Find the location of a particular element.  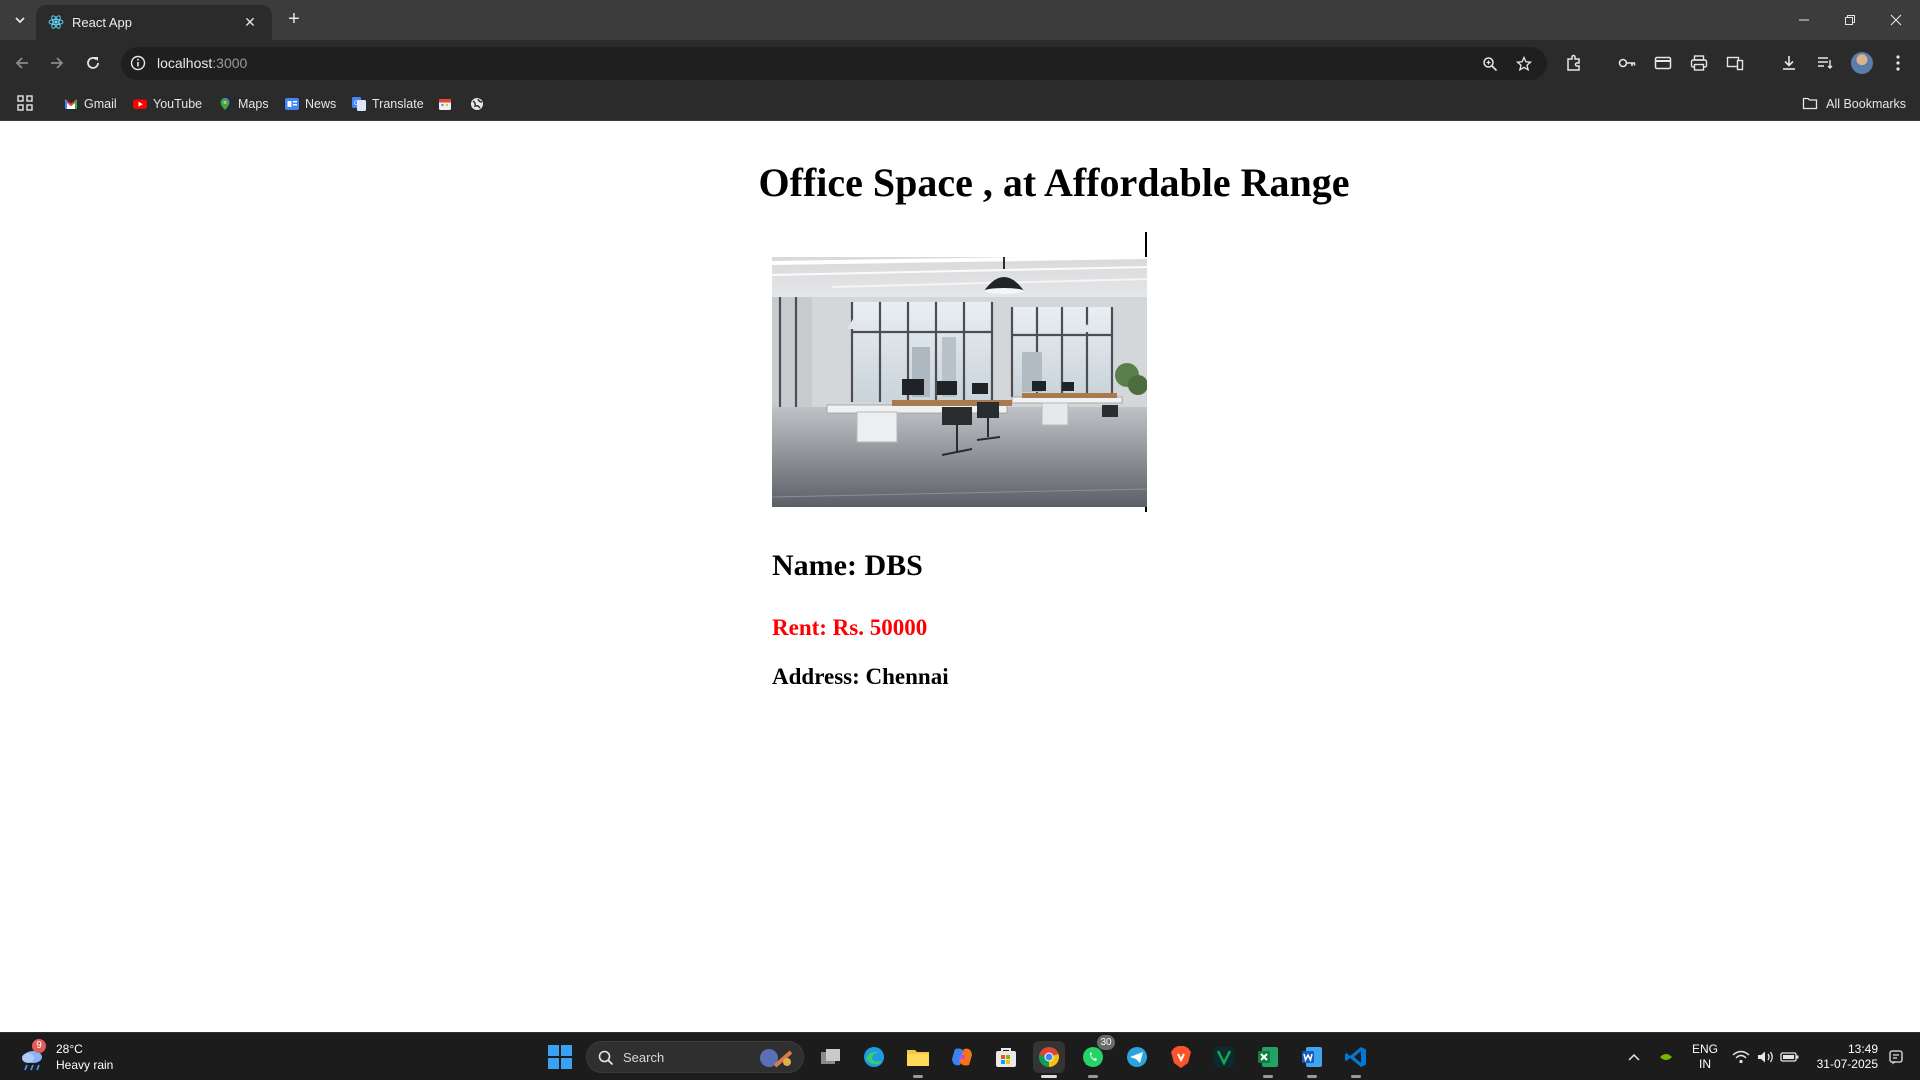

clock-time: 13:49 is located at coordinates (1862, 1049).